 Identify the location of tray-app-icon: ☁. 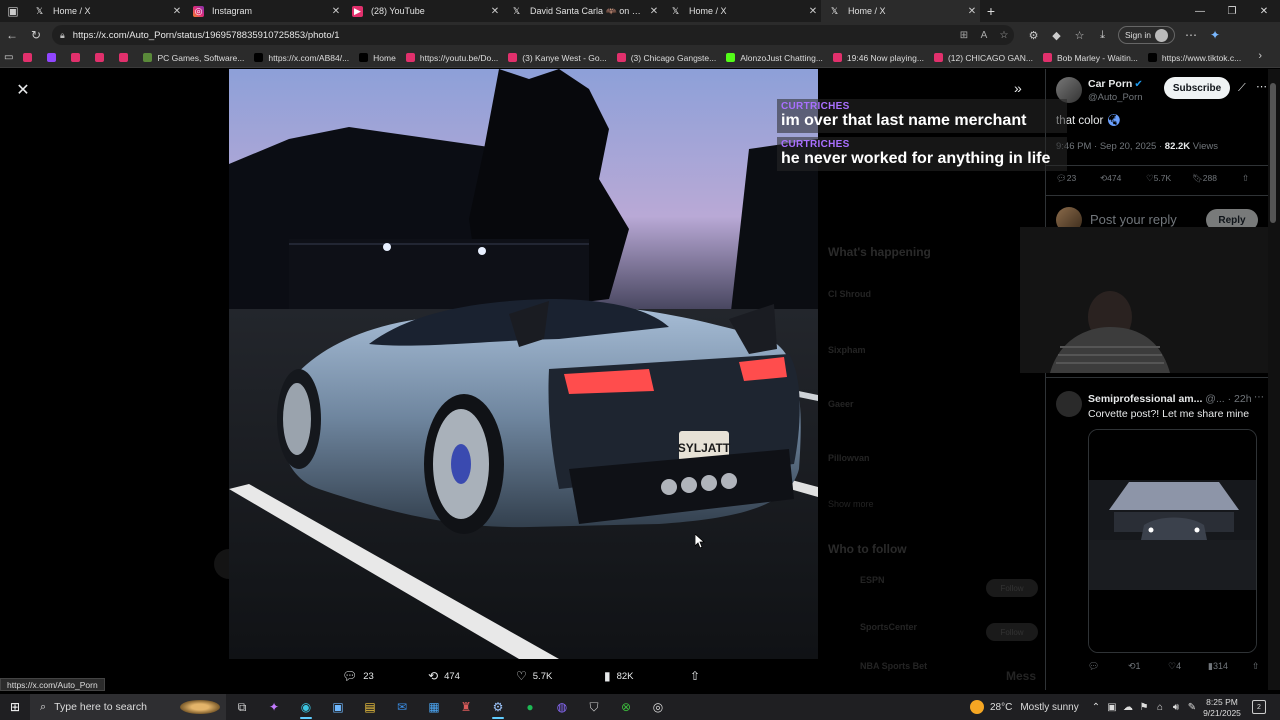
(1128, 707).